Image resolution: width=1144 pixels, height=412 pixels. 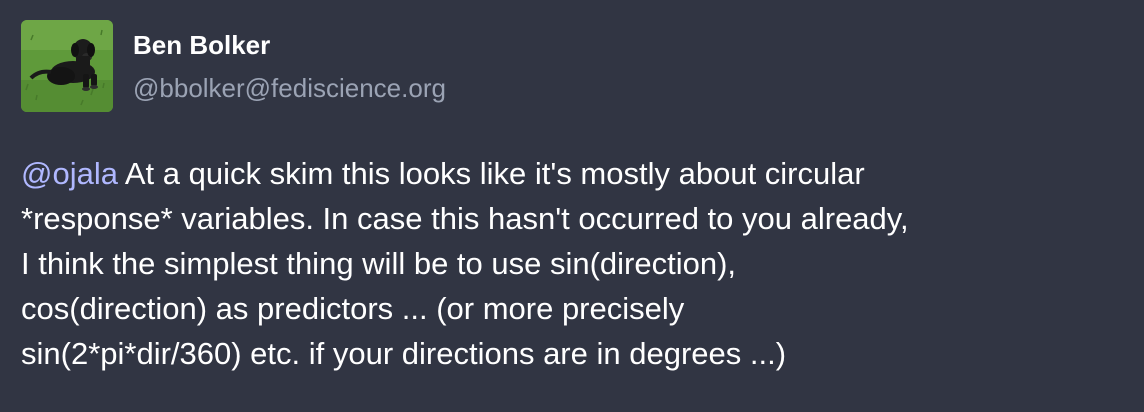 I want to click on mention-link: @ojala, so click(x=69, y=173).